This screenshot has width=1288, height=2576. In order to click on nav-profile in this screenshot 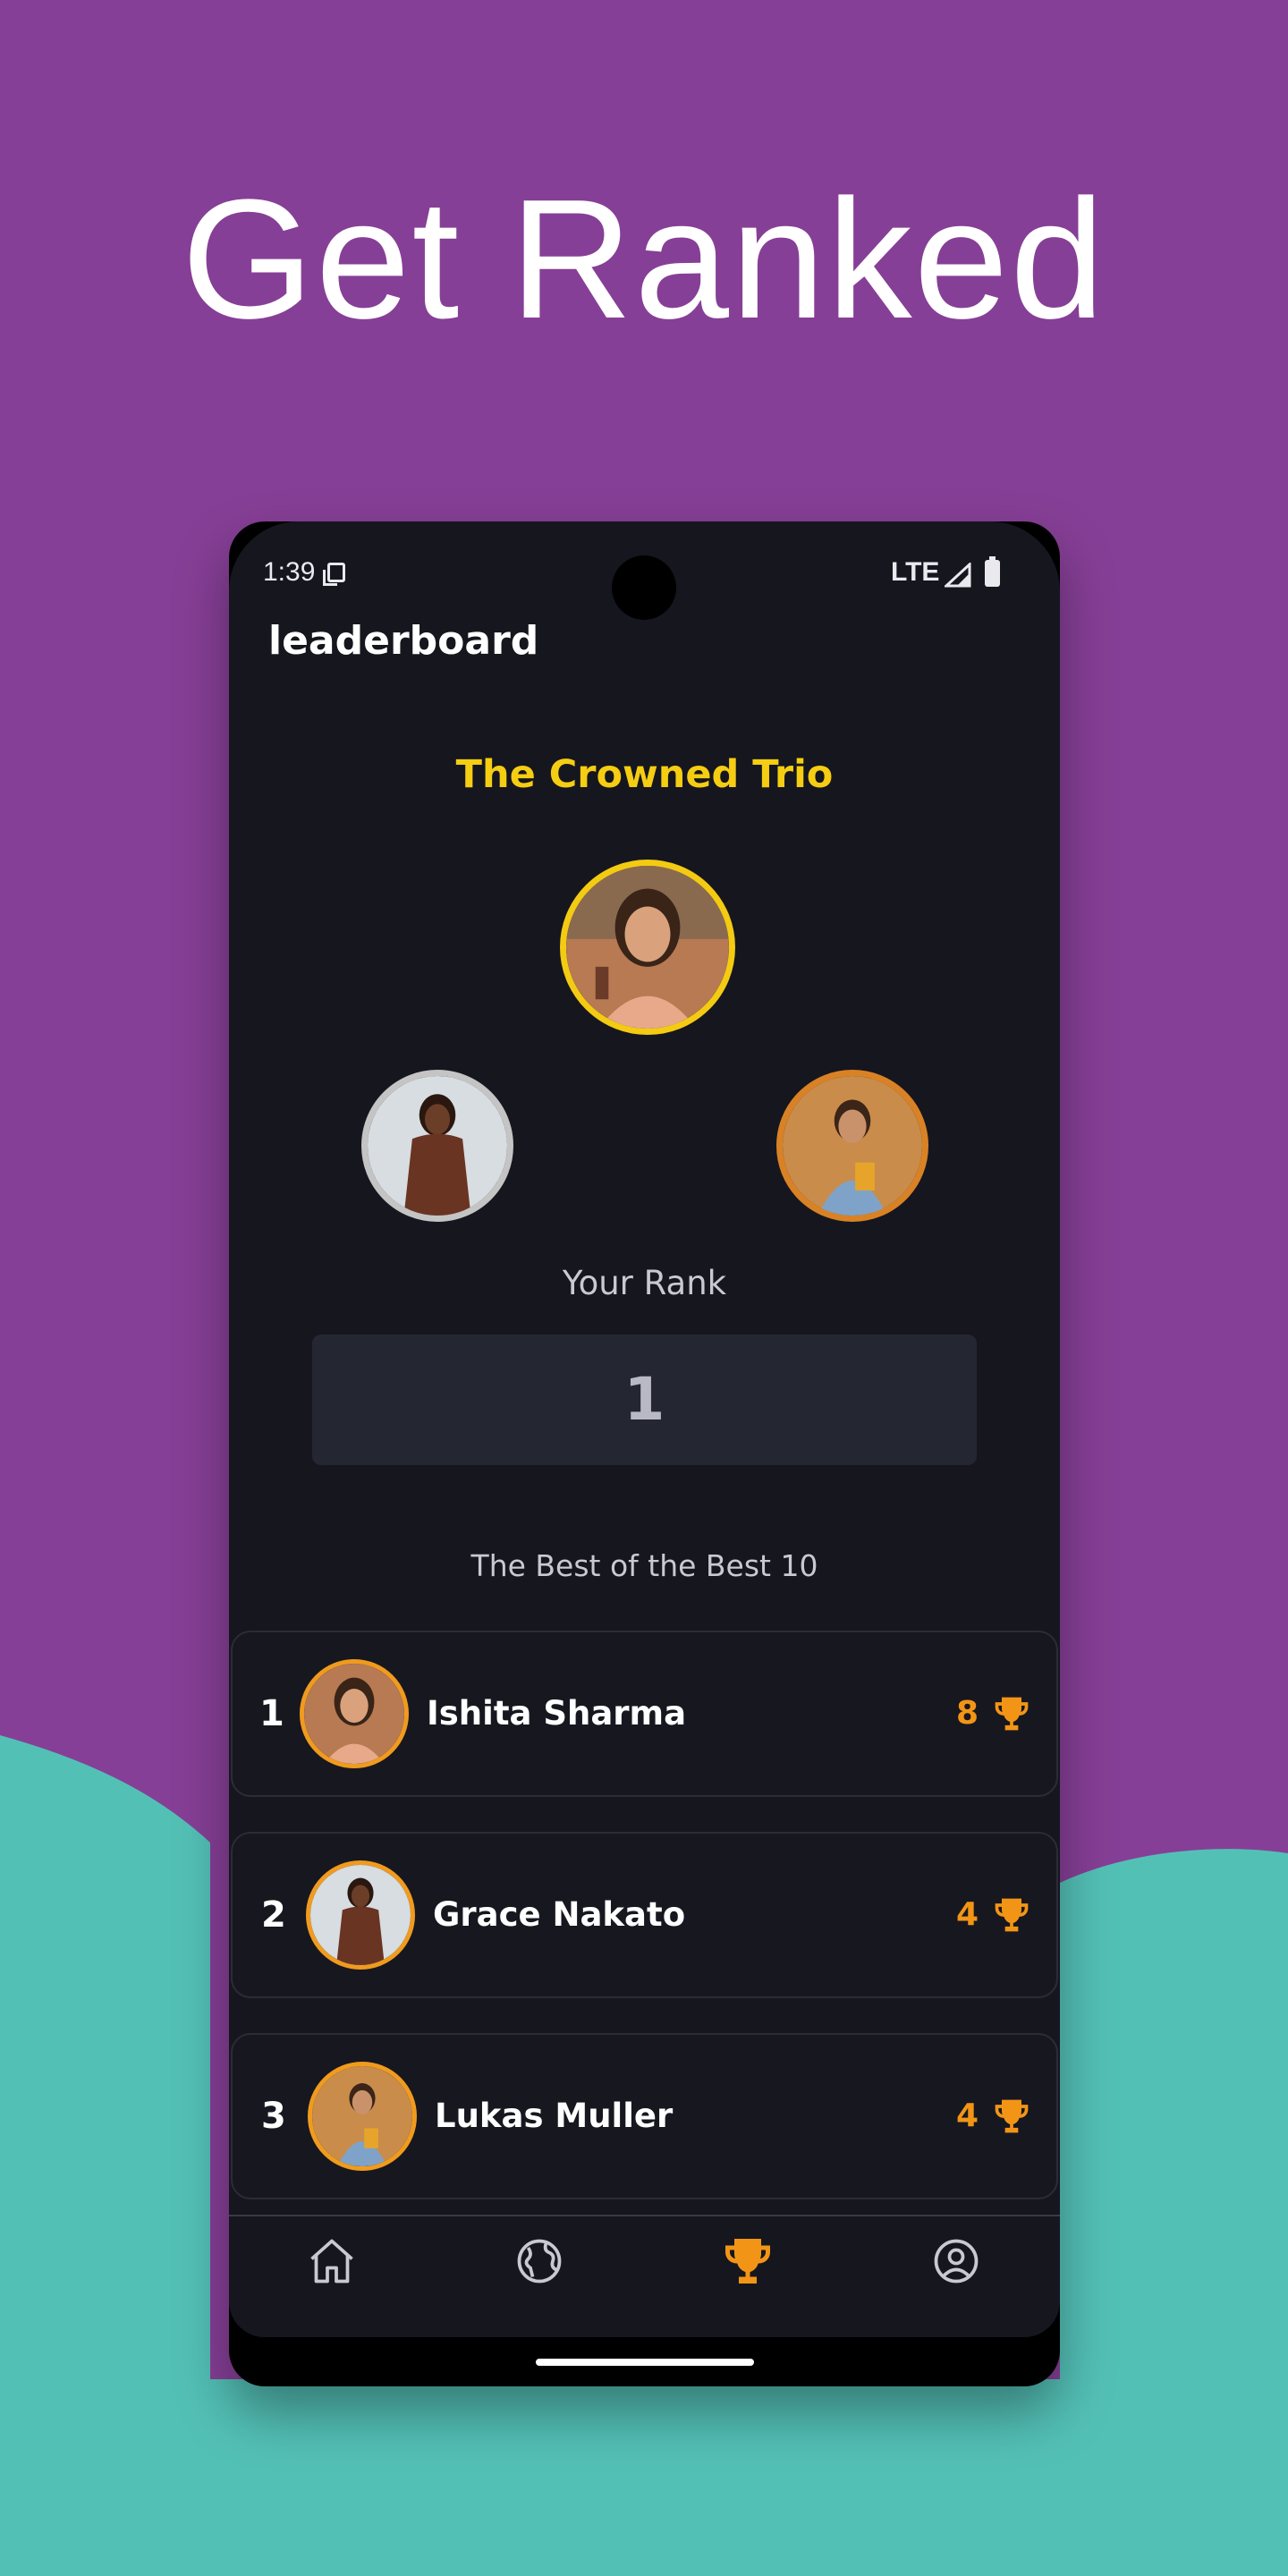, I will do `click(956, 2261)`.